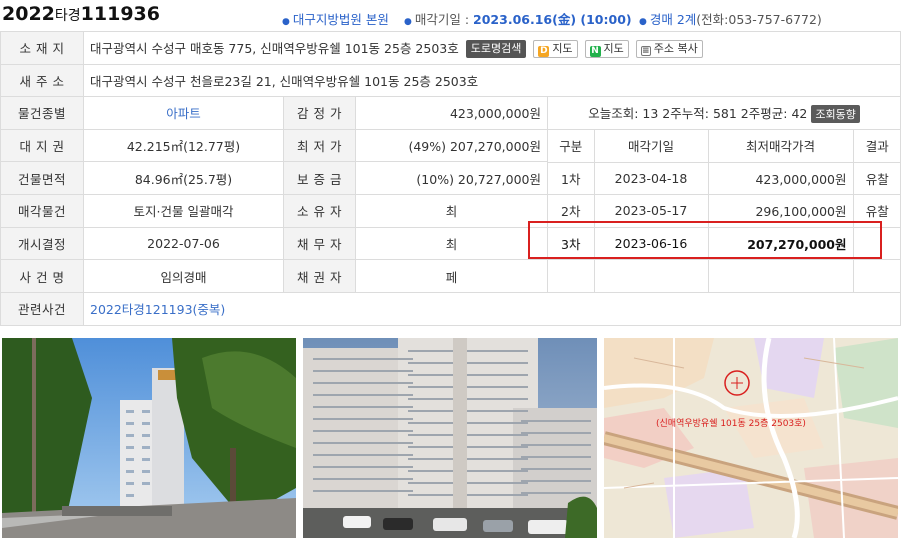 The height and width of the screenshot is (538, 901). I want to click on owner-label: 소 유 자, so click(319, 210).